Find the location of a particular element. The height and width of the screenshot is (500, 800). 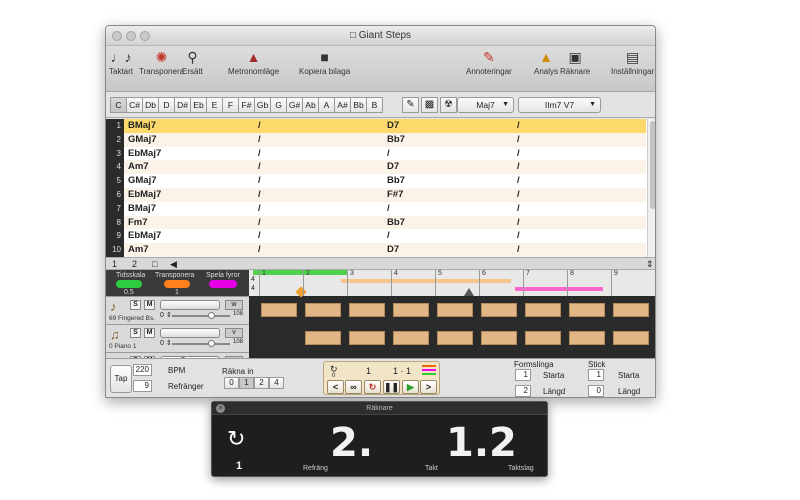

page-2-tab: 2 is located at coordinates (134, 264).